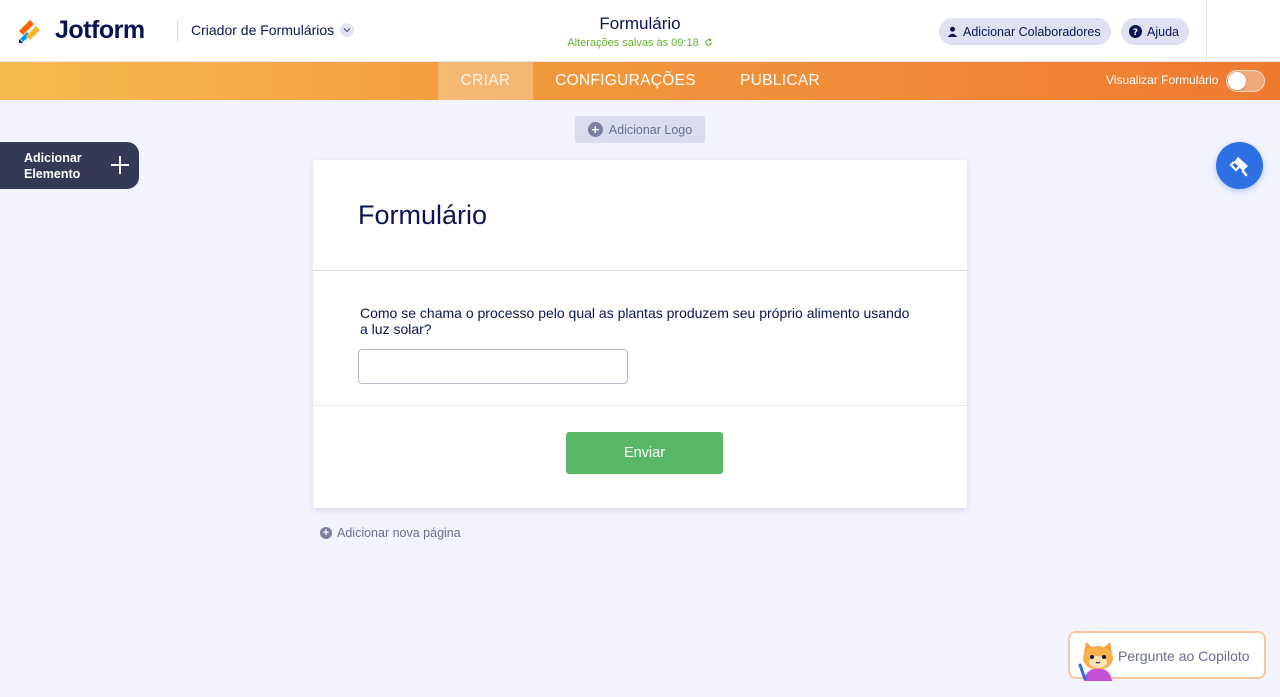 The width and height of the screenshot is (1280, 697). What do you see at coordinates (625, 81) in the screenshot?
I see `tab-settings: CONFIGURAÇÕES` at bounding box center [625, 81].